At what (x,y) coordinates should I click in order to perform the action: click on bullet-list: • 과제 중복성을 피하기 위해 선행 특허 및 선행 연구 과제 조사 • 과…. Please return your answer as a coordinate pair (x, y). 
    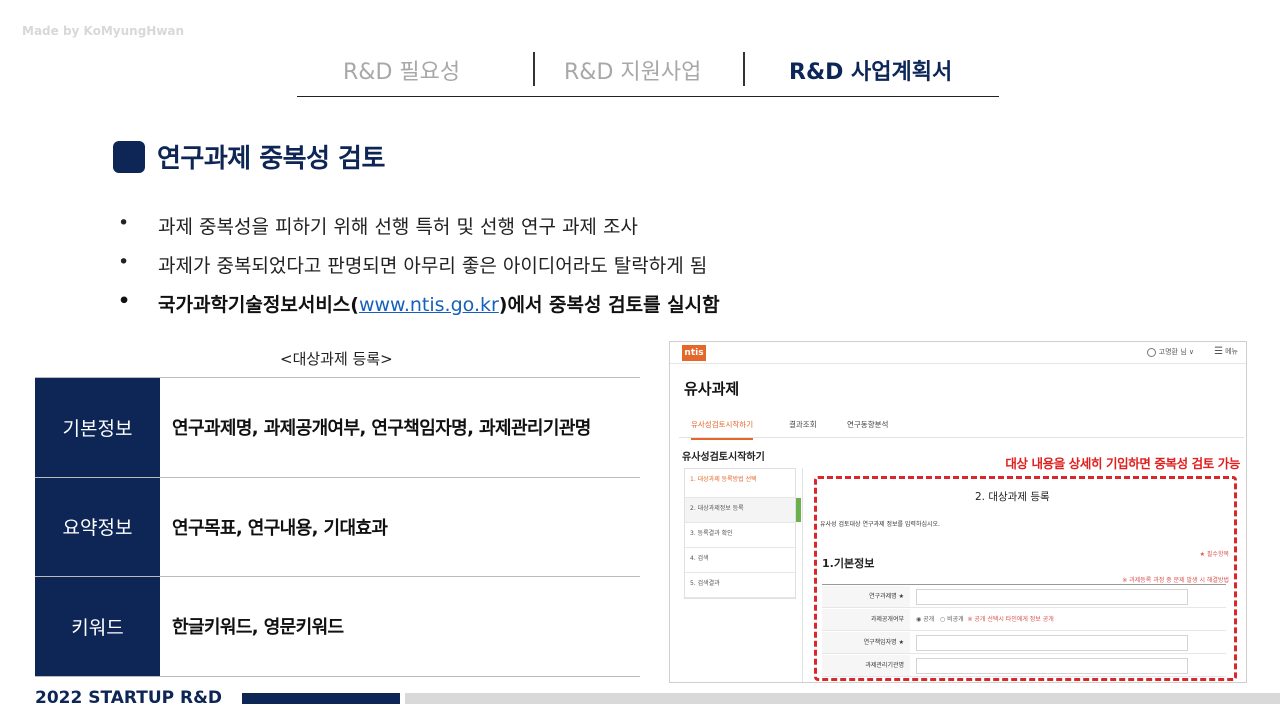
    Looking at the image, I should click on (419, 270).